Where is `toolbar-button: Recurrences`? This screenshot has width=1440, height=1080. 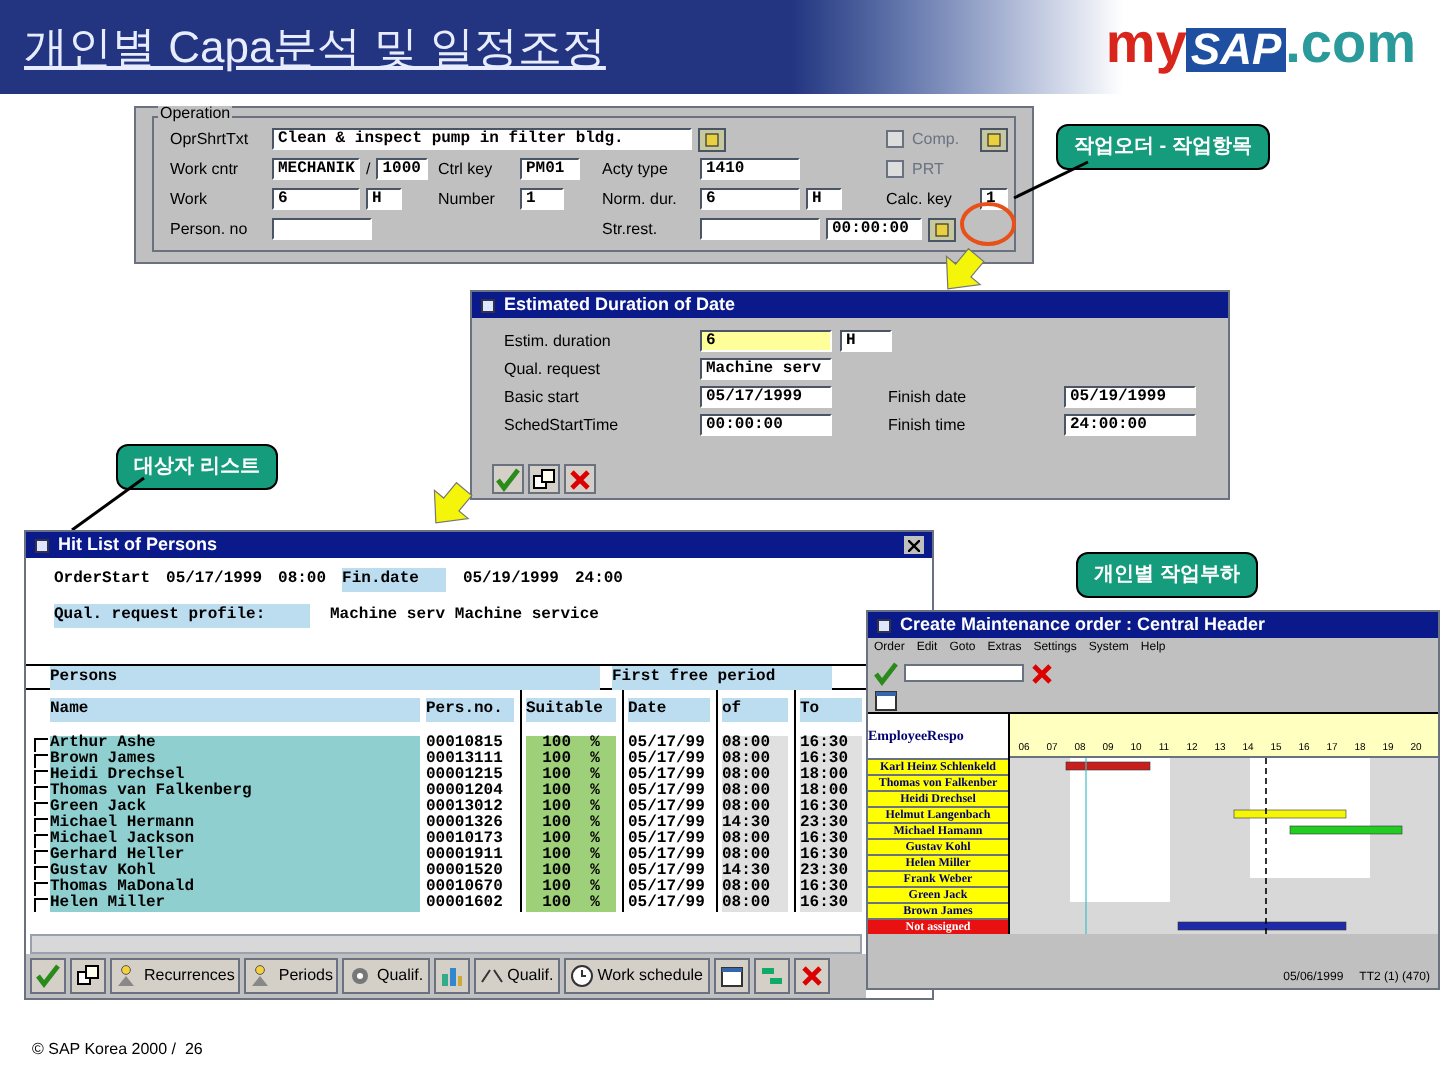 toolbar-button: Recurrences is located at coordinates (175, 976).